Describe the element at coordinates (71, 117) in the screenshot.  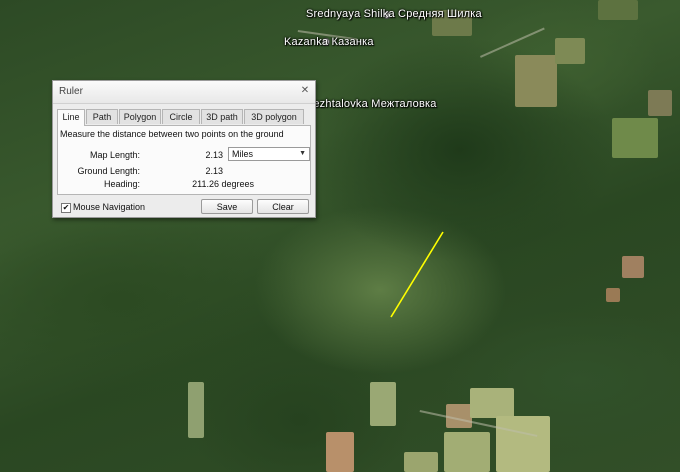
I see `tab-line: Line` at that location.